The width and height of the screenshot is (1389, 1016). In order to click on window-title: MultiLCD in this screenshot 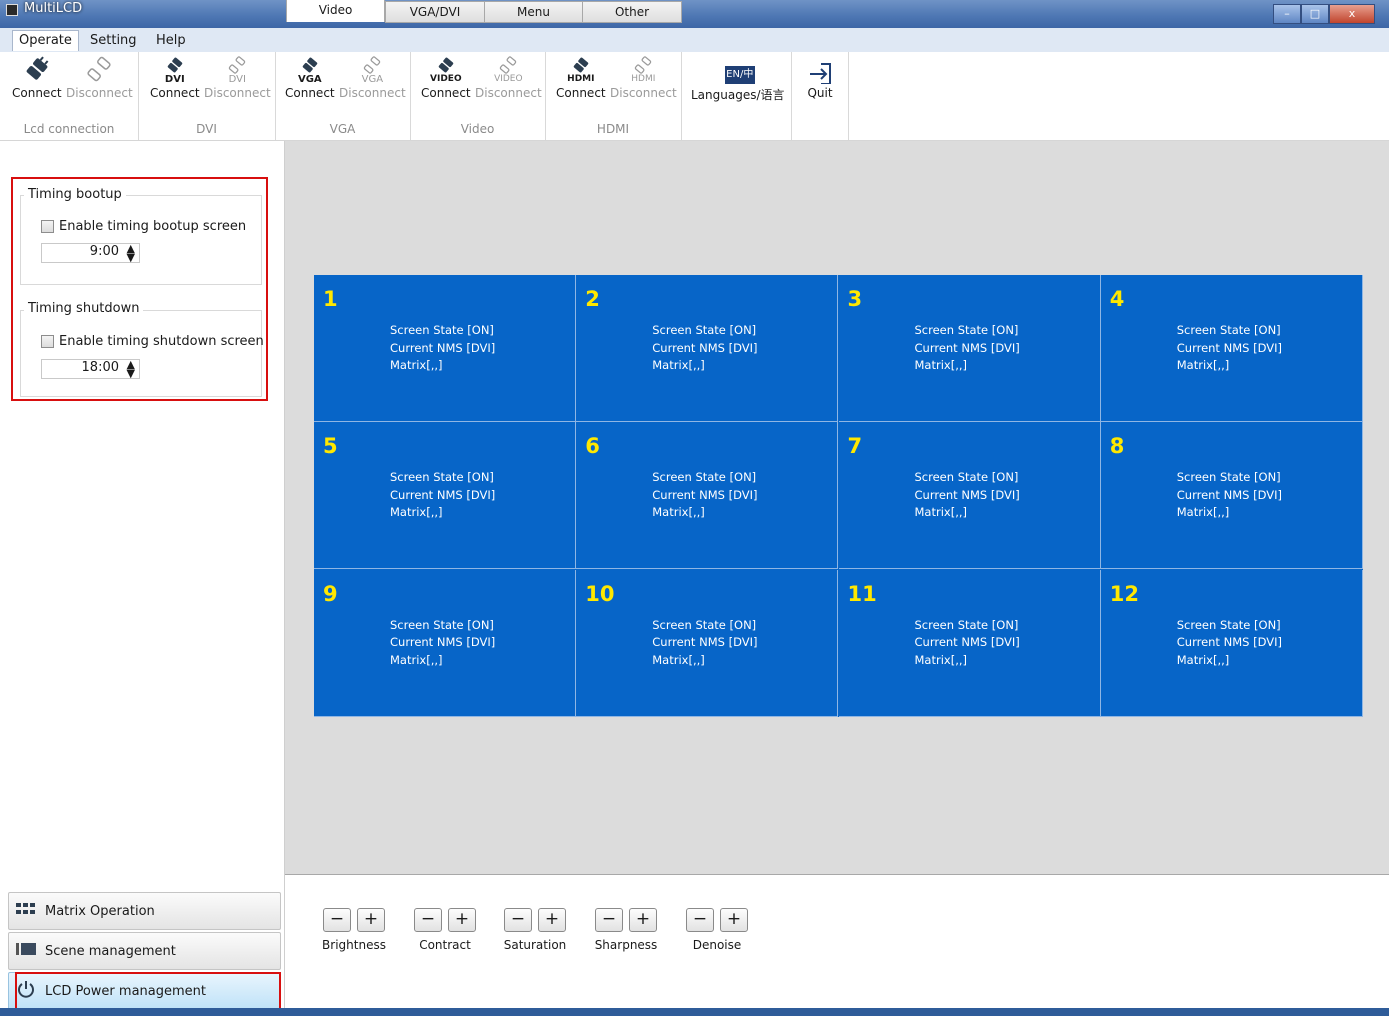, I will do `click(53, 8)`.